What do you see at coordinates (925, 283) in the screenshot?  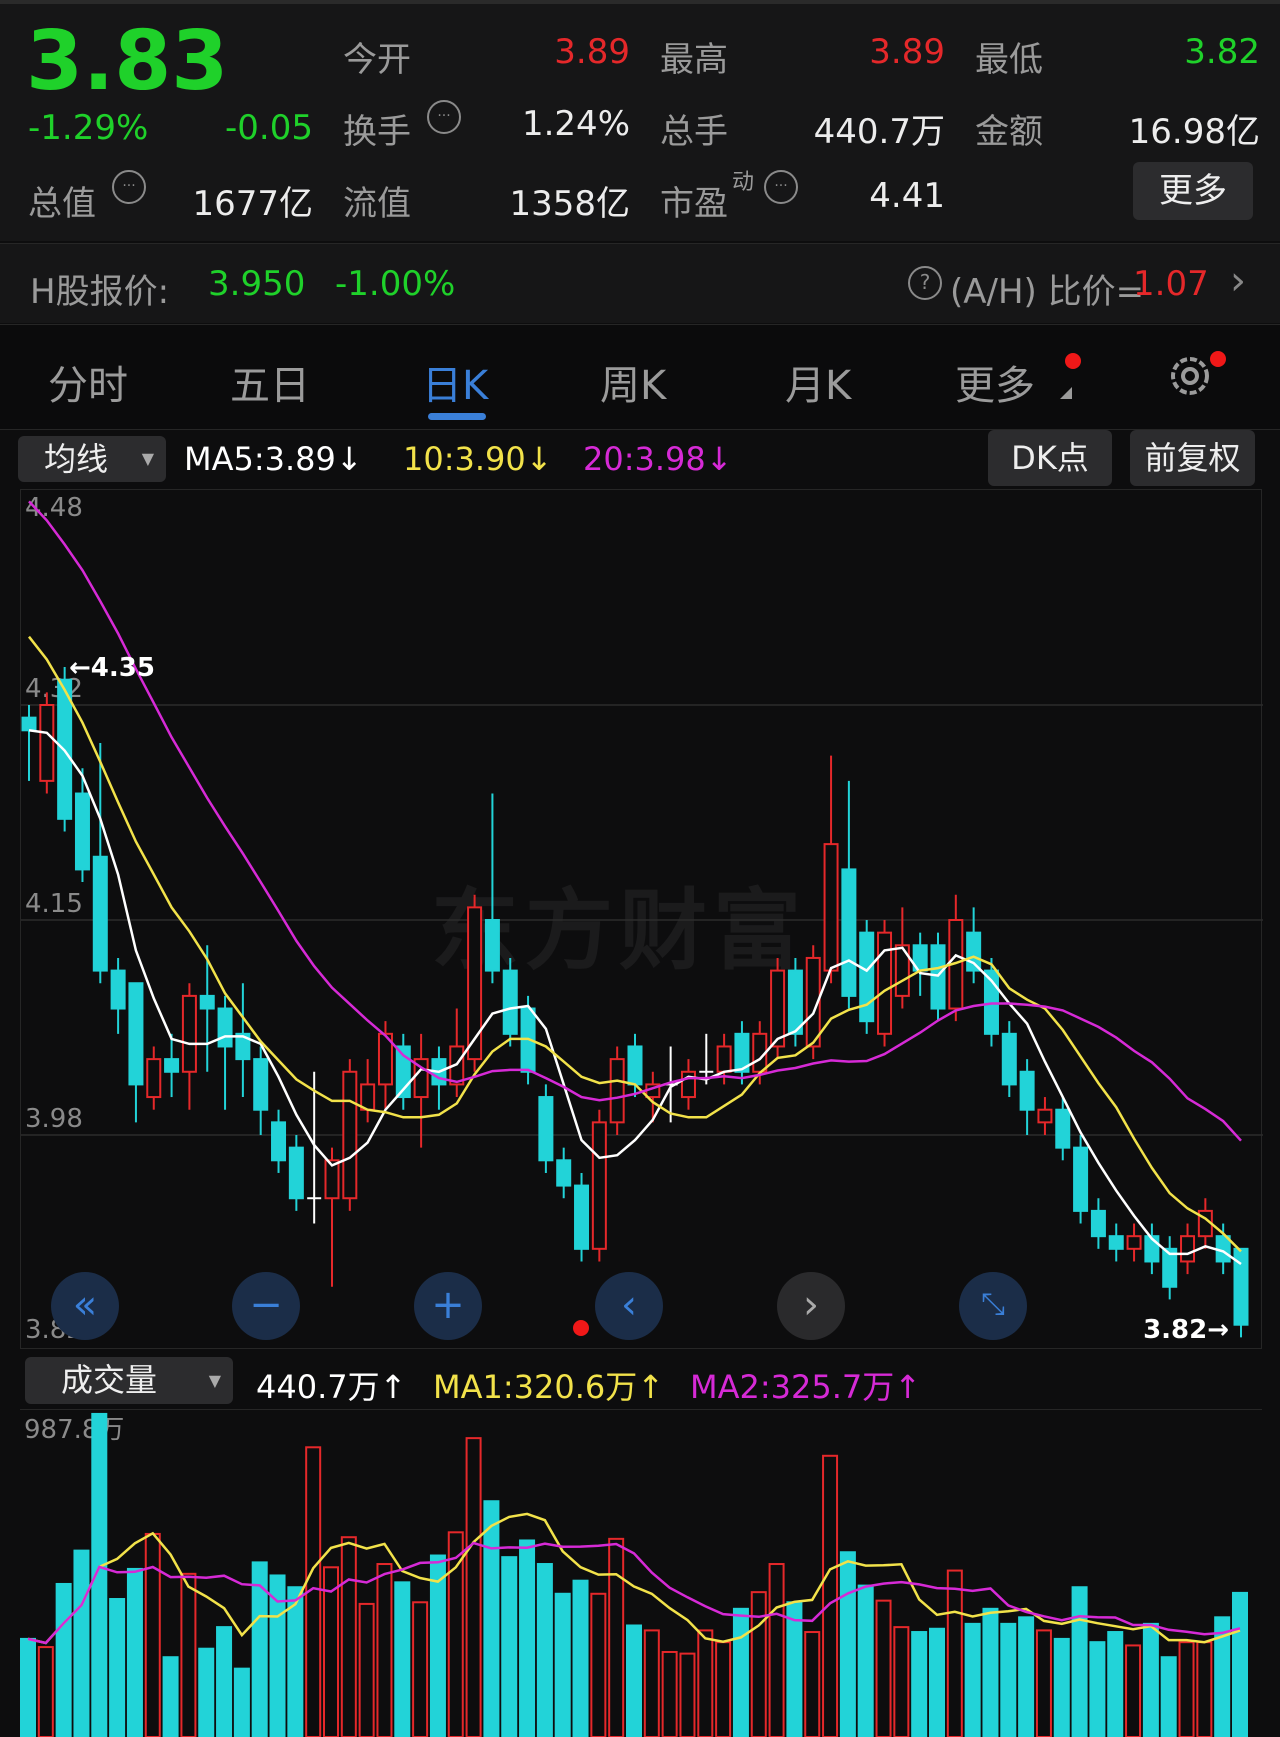 I see `help-icon: ?` at bounding box center [925, 283].